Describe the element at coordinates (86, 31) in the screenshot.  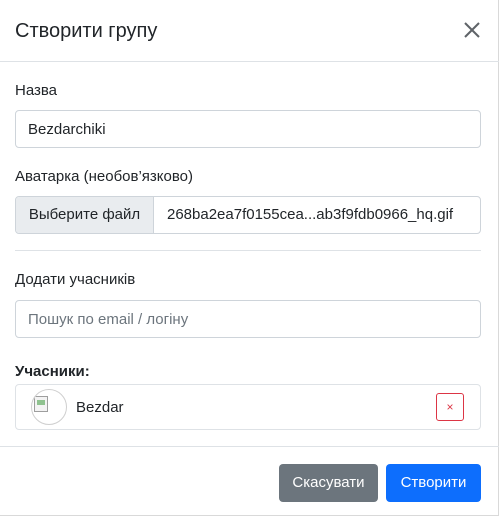
I see `modal-title: Створити групу` at that location.